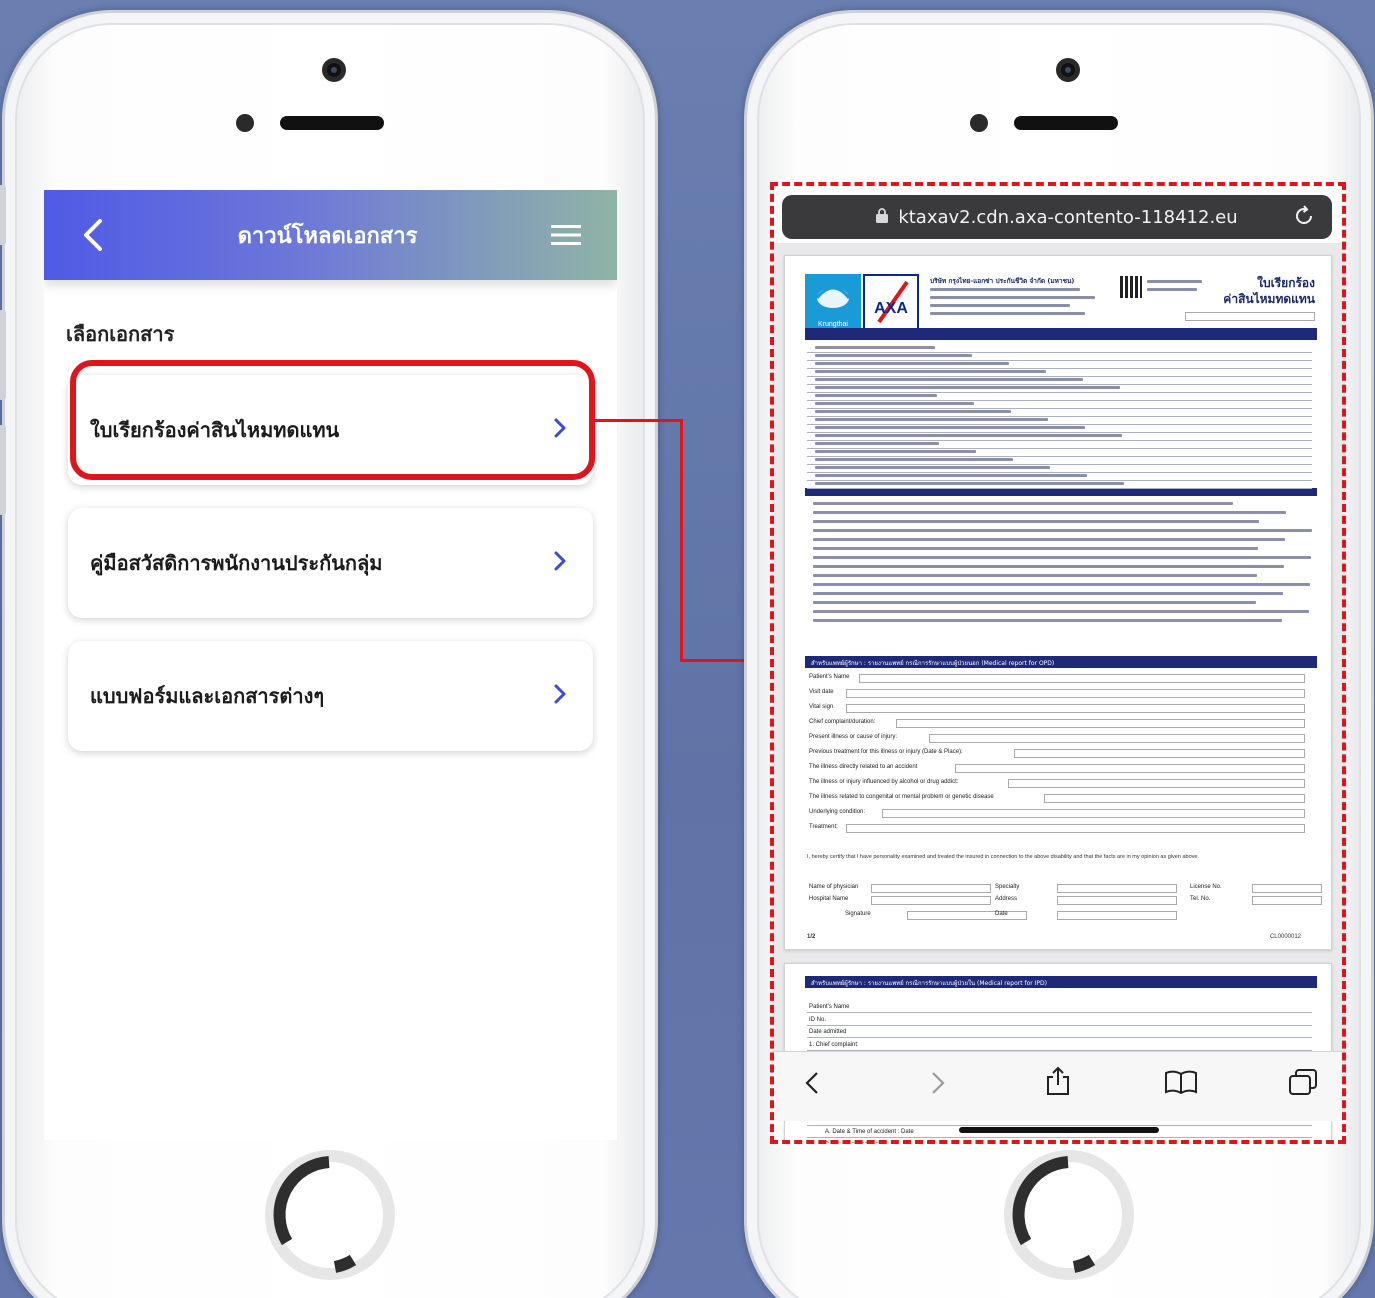  Describe the element at coordinates (236, 563) in the screenshot. I see `document-item-label: คู่มือสวัสดิการพนักงานประกันกลุ่ม` at that location.